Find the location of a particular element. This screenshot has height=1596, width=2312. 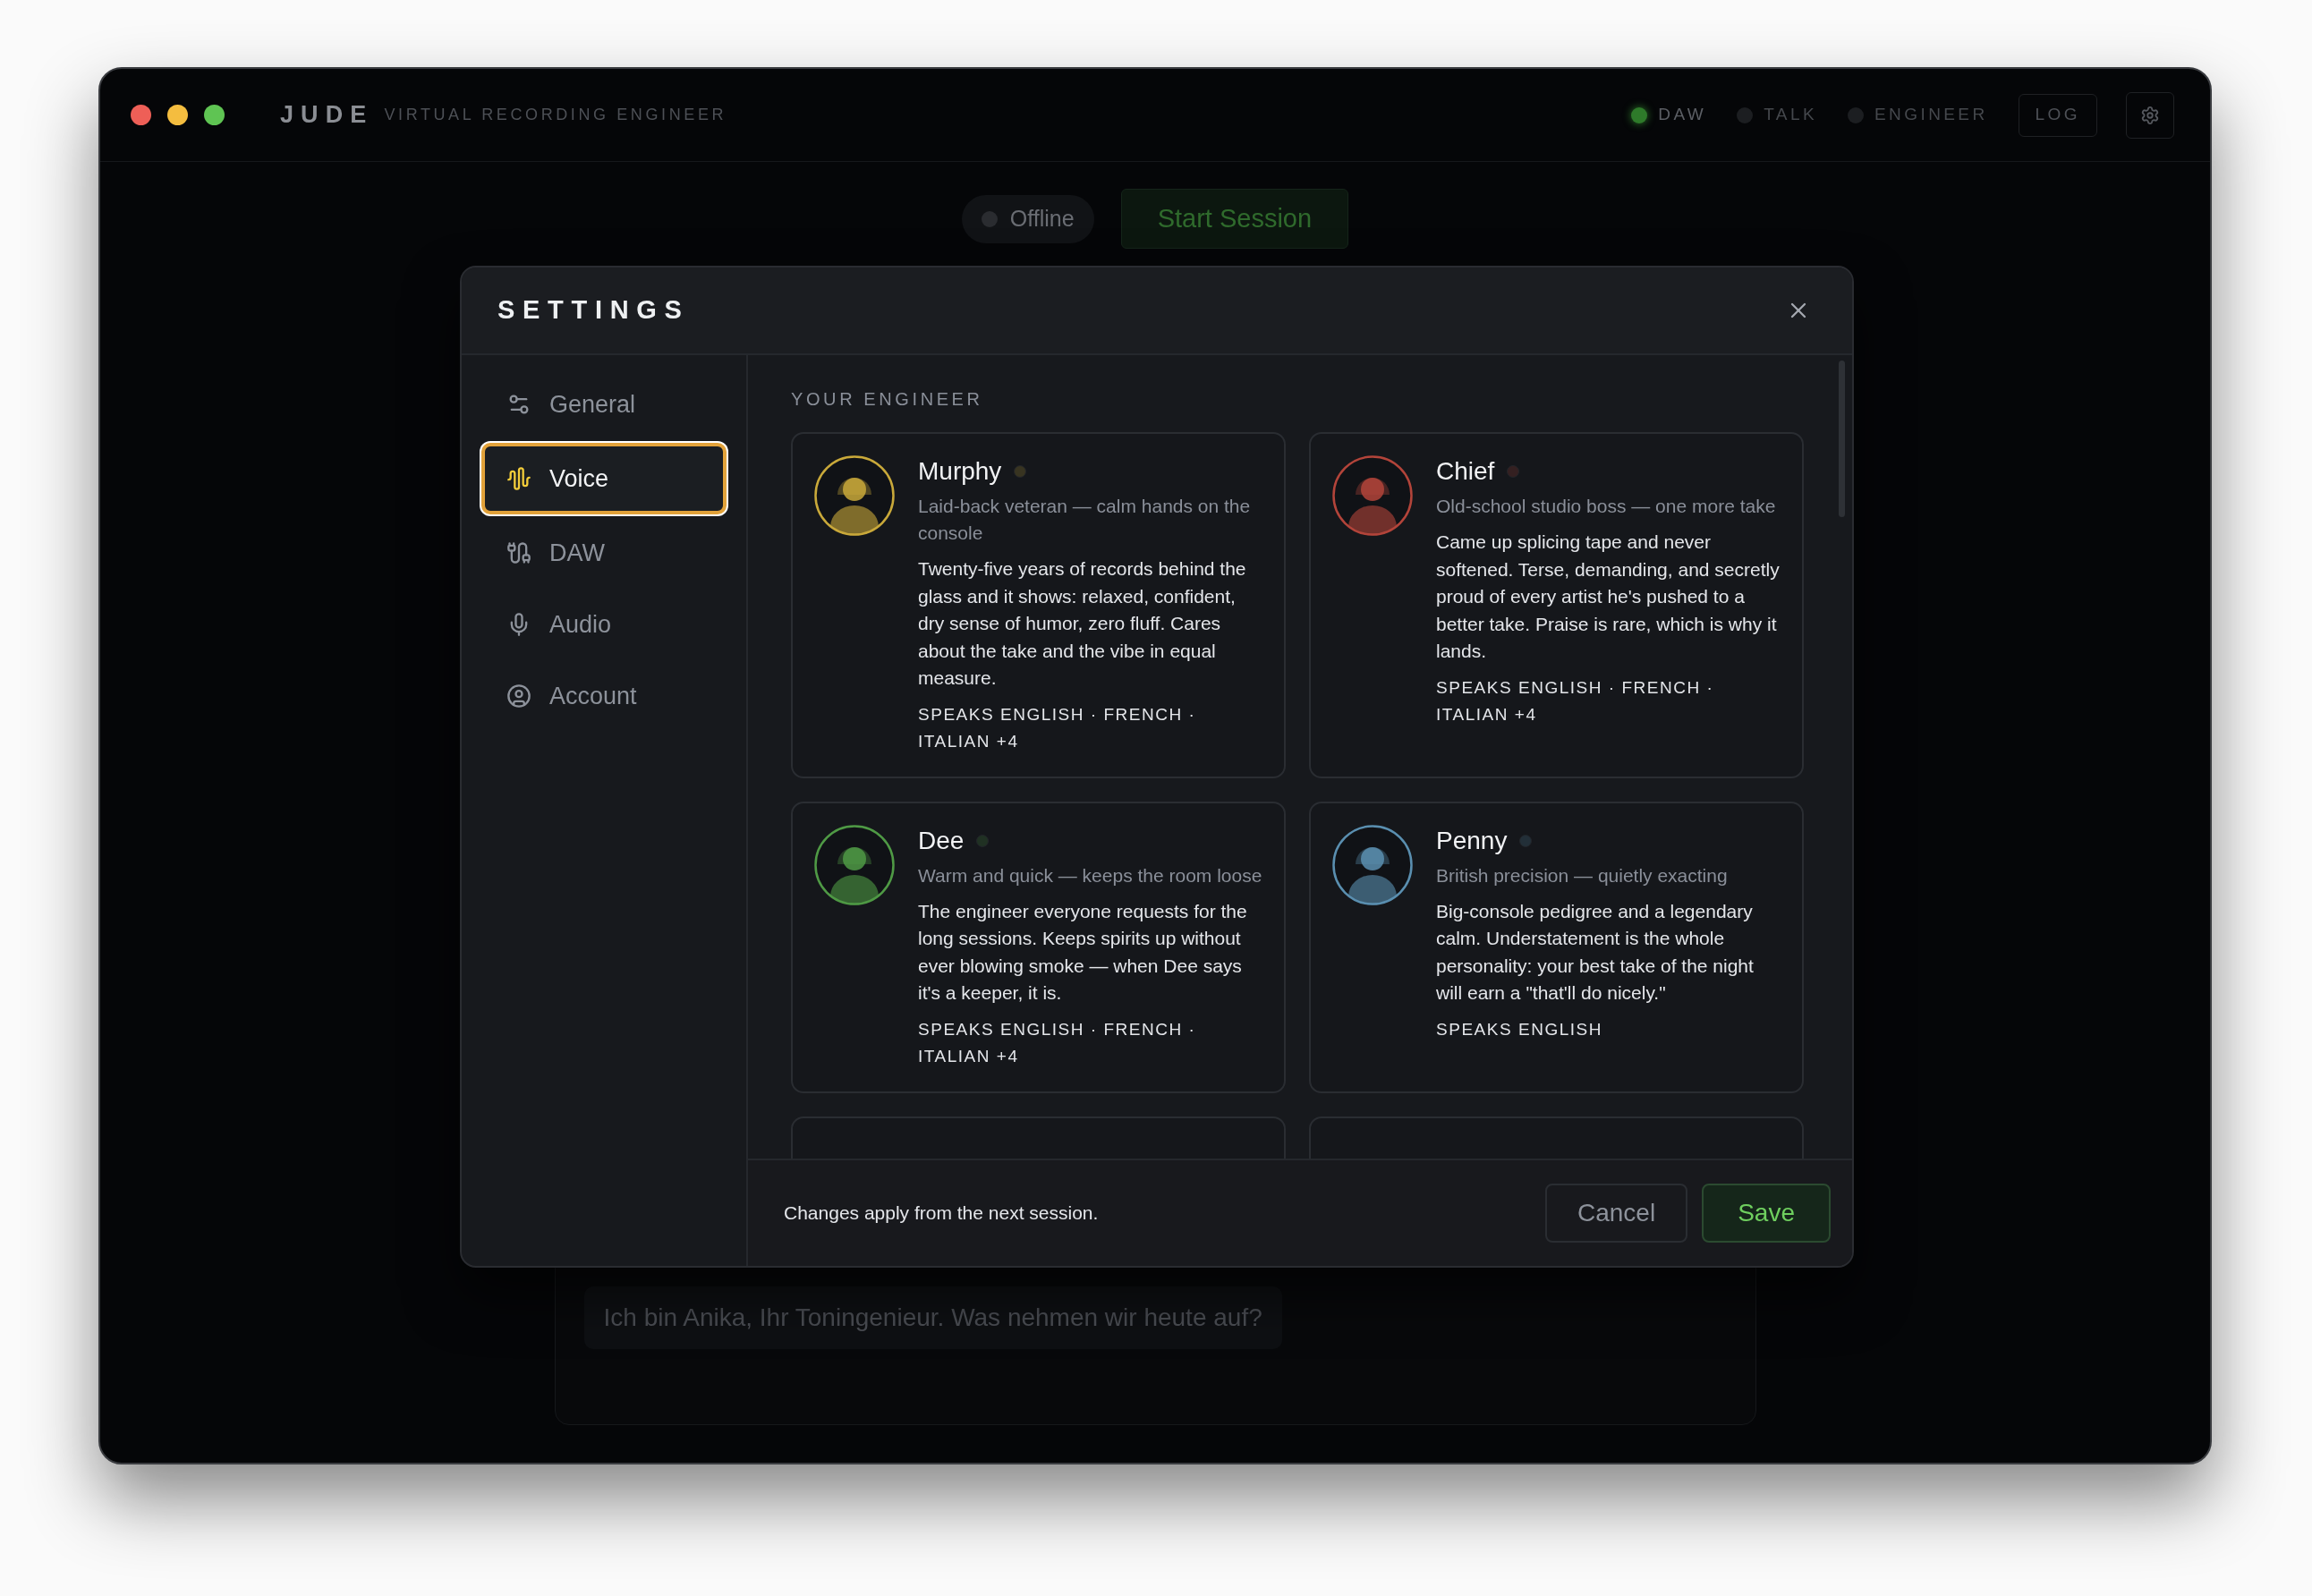

engineer-name: Murphy is located at coordinates (960, 471).